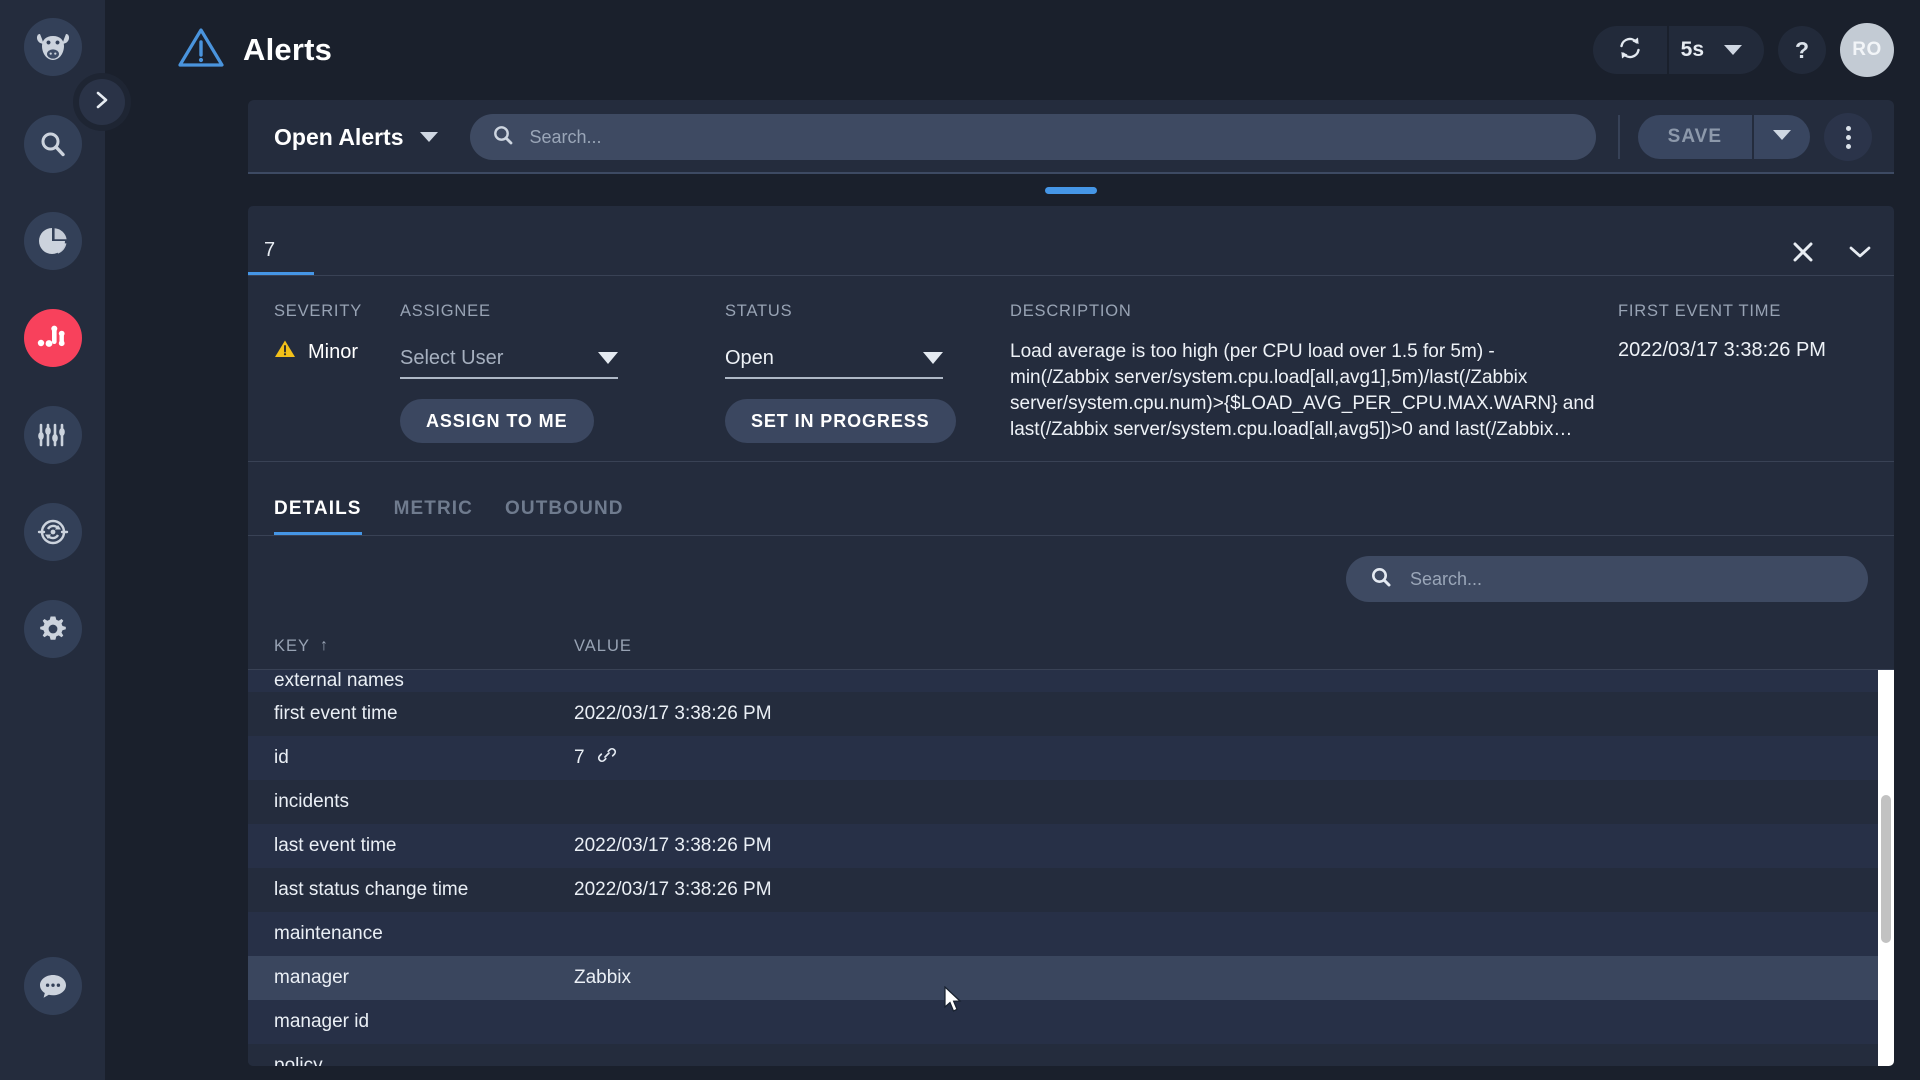  Describe the element at coordinates (1071, 846) in the screenshot. I see `table-row: last event time 2022/03/17 3:38:26 PM` at that location.